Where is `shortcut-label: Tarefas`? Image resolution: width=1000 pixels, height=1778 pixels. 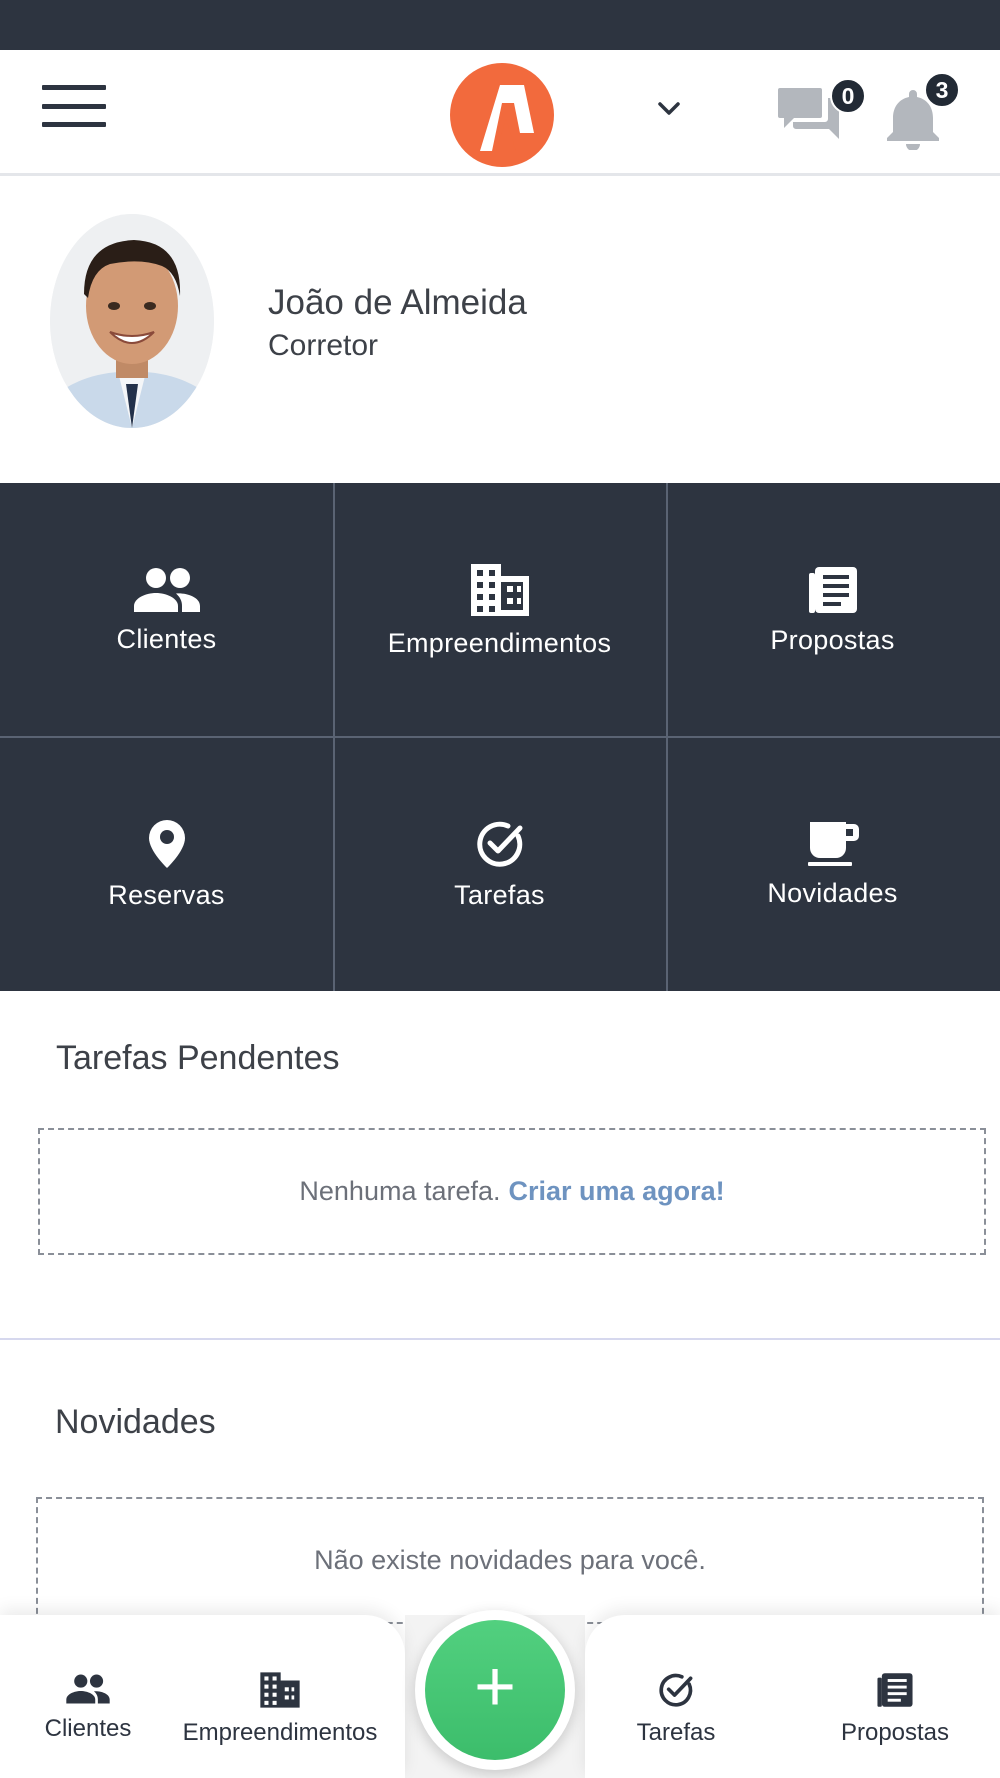
shortcut-label: Tarefas is located at coordinates (499, 894).